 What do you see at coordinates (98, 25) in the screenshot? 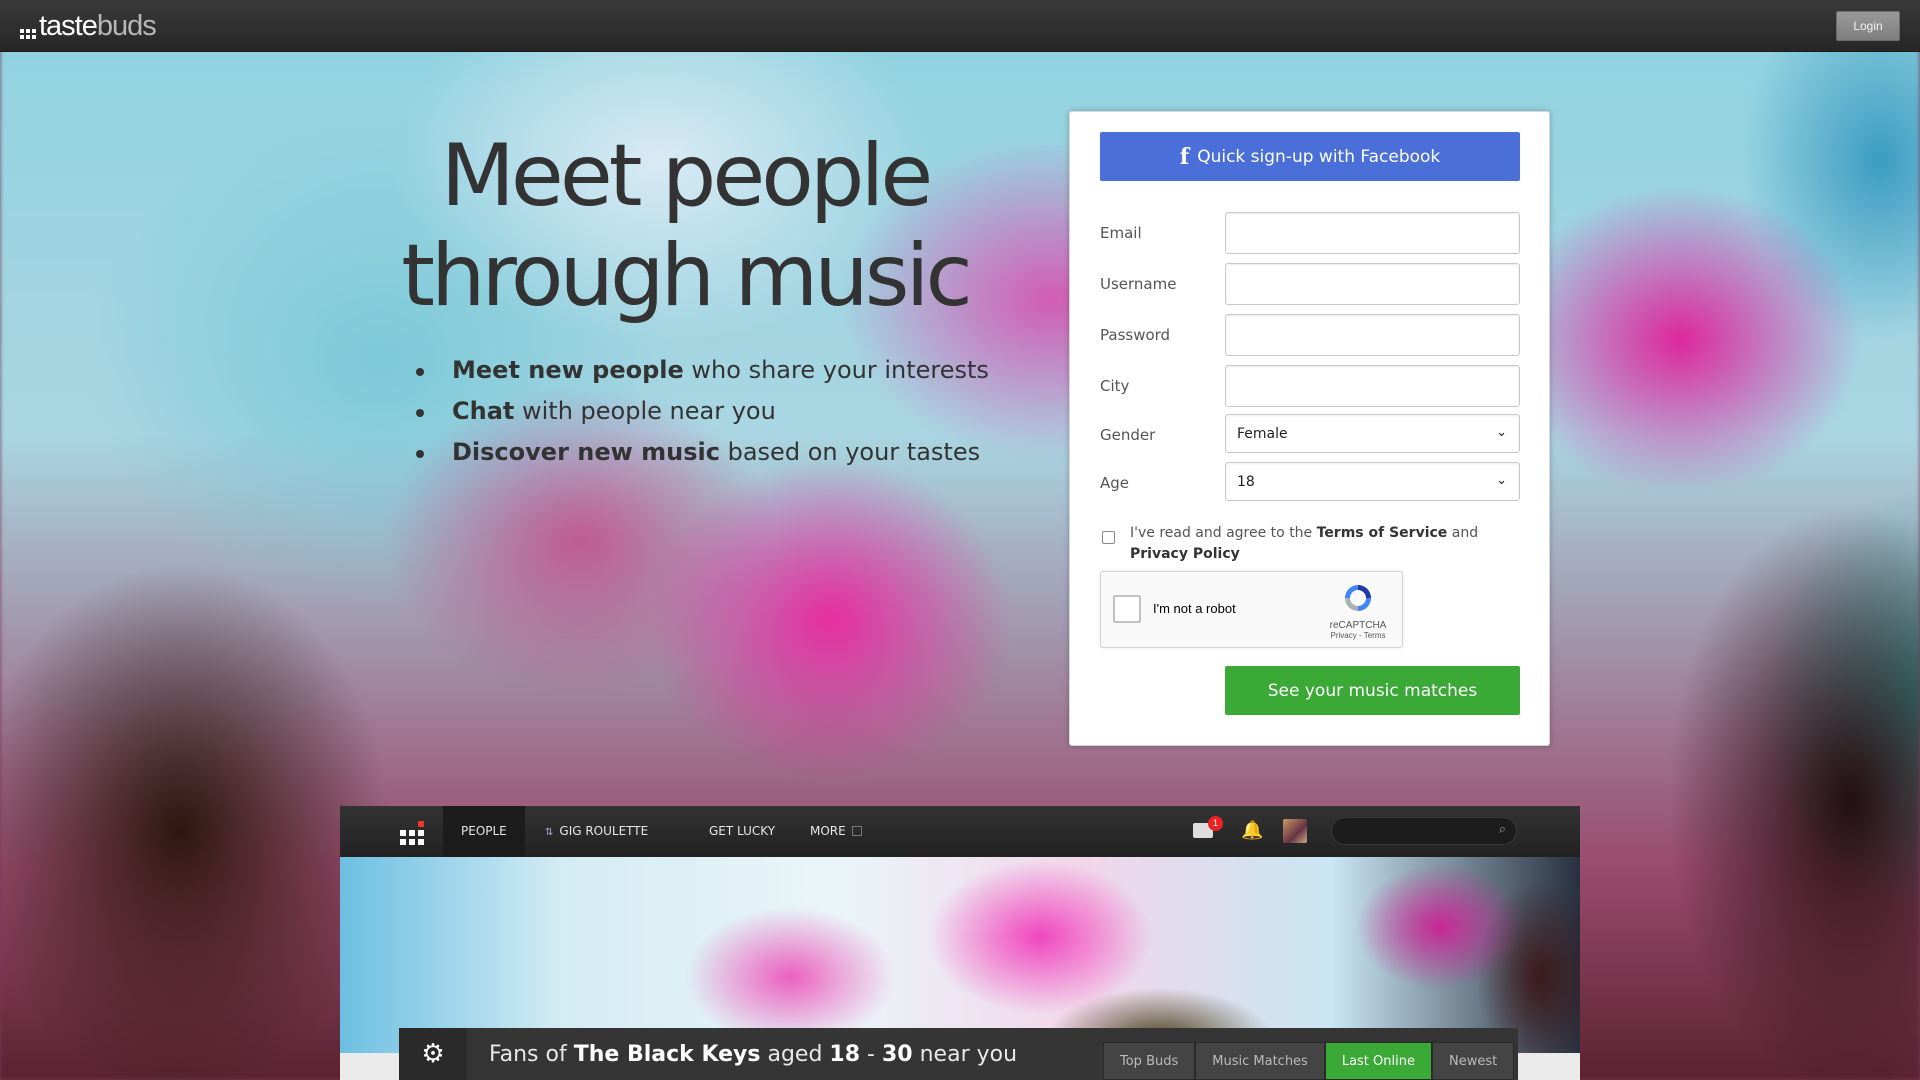
I see `logo-text: tastebuds` at bounding box center [98, 25].